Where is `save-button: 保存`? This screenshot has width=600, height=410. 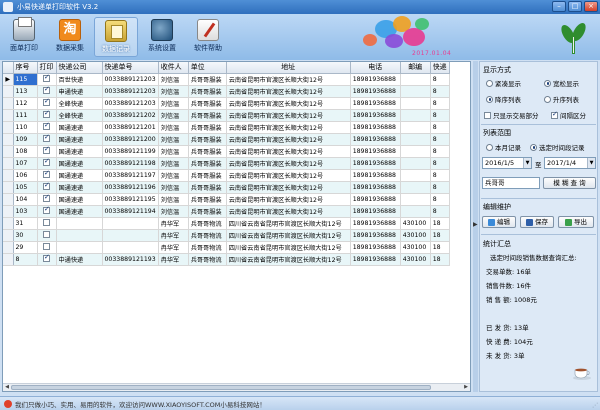 save-button: 保存 is located at coordinates (537, 222).